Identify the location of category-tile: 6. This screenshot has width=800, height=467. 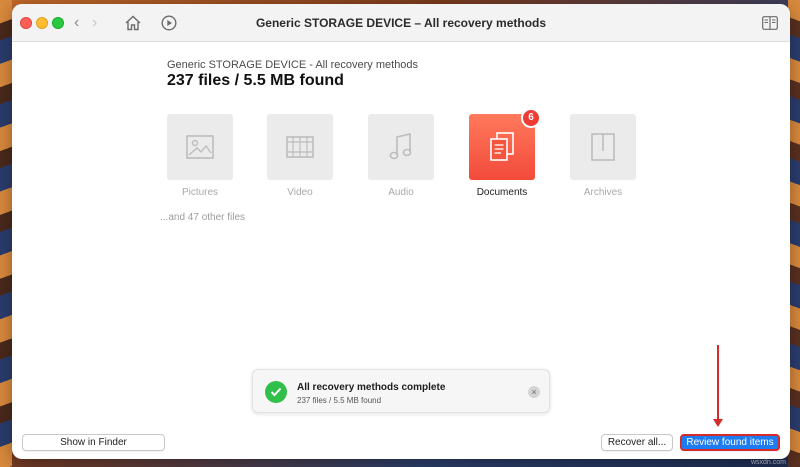
(505, 144).